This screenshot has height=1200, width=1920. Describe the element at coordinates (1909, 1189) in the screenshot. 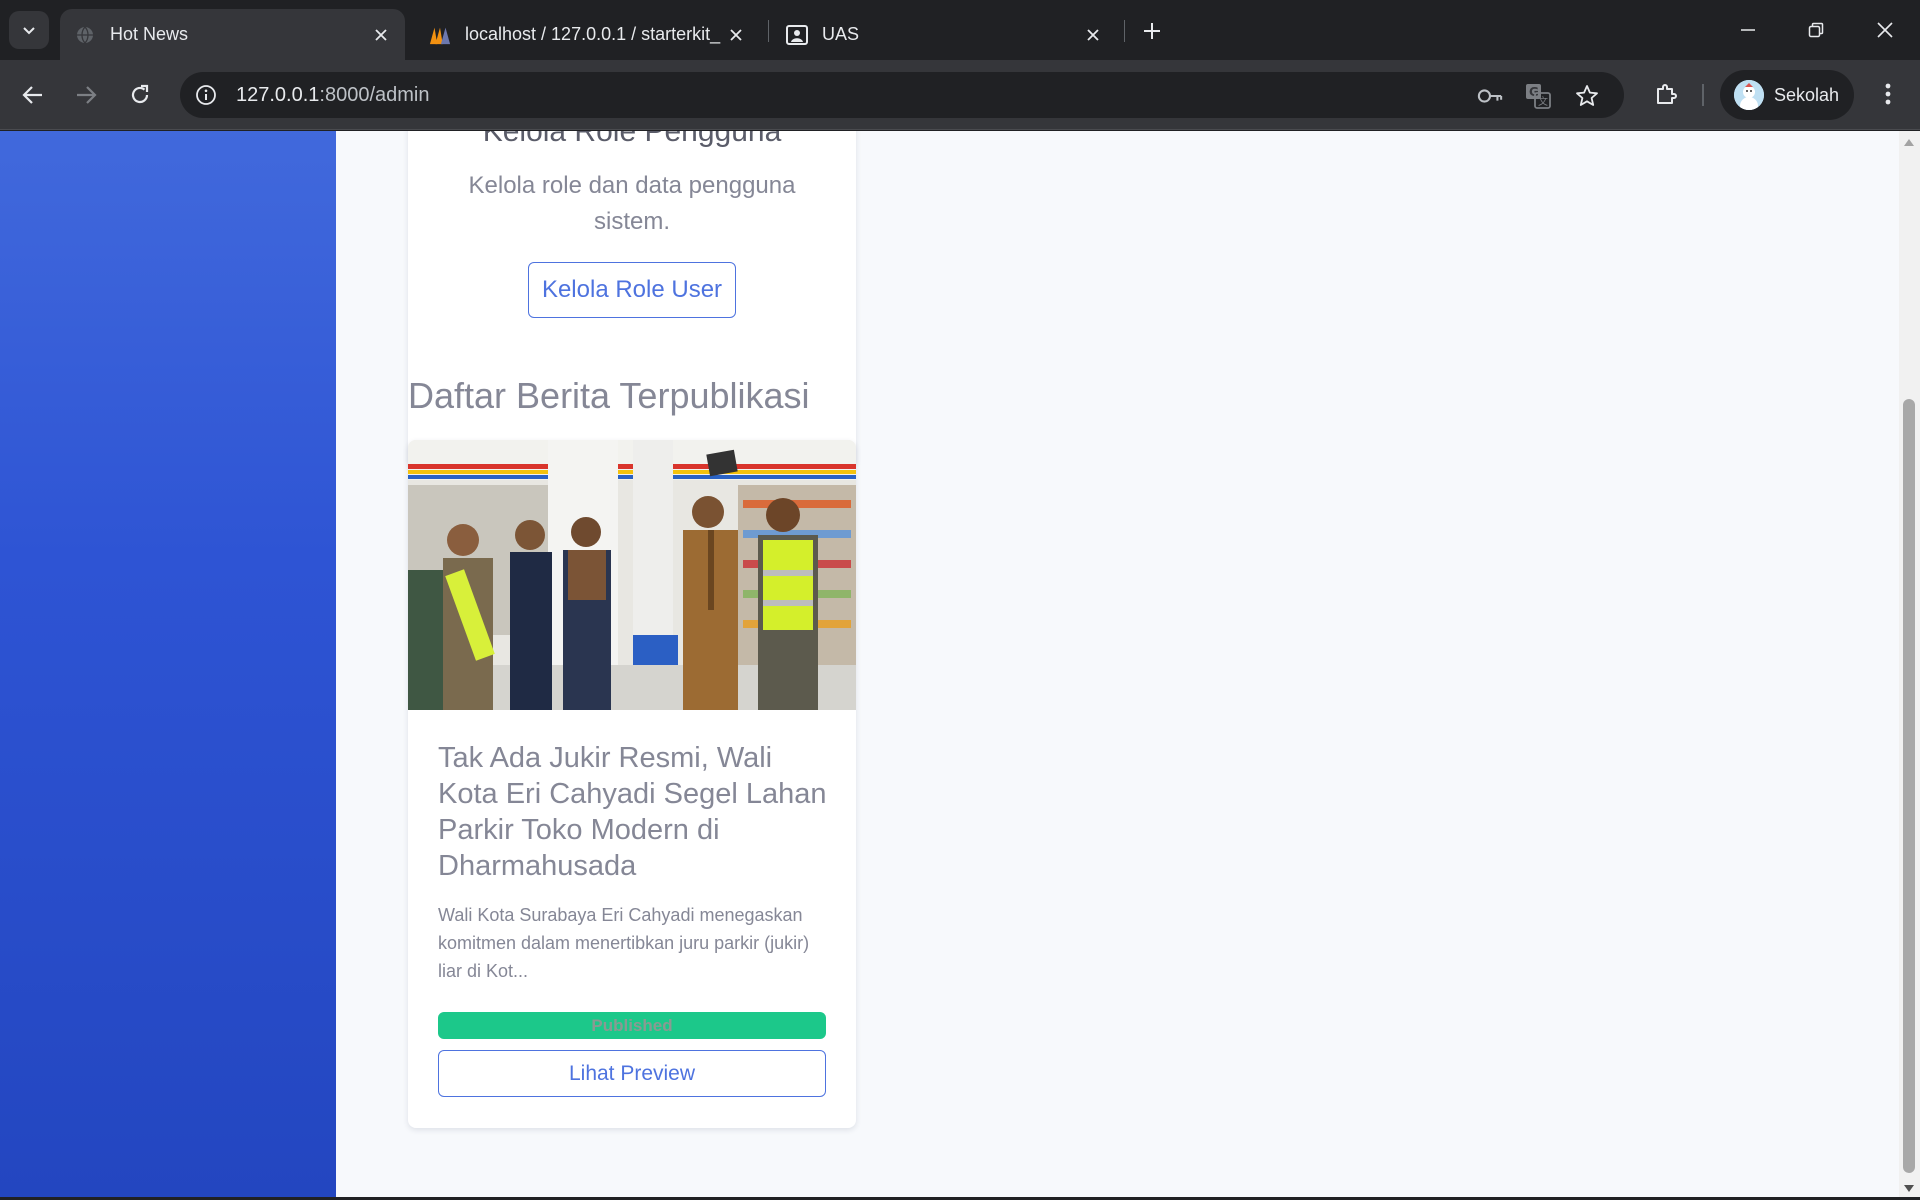

I see `scroll-down-icon` at that location.